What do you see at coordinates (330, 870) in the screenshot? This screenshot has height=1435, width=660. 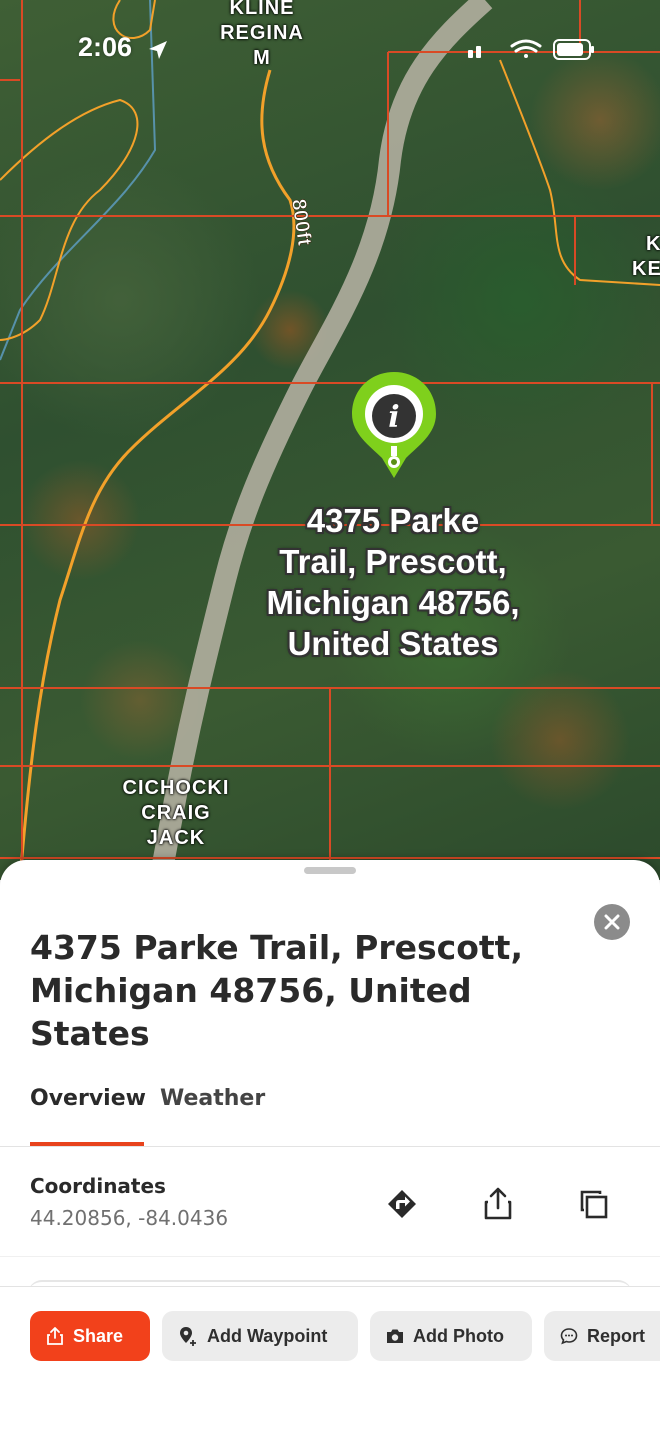 I see `sheet-grabber` at bounding box center [330, 870].